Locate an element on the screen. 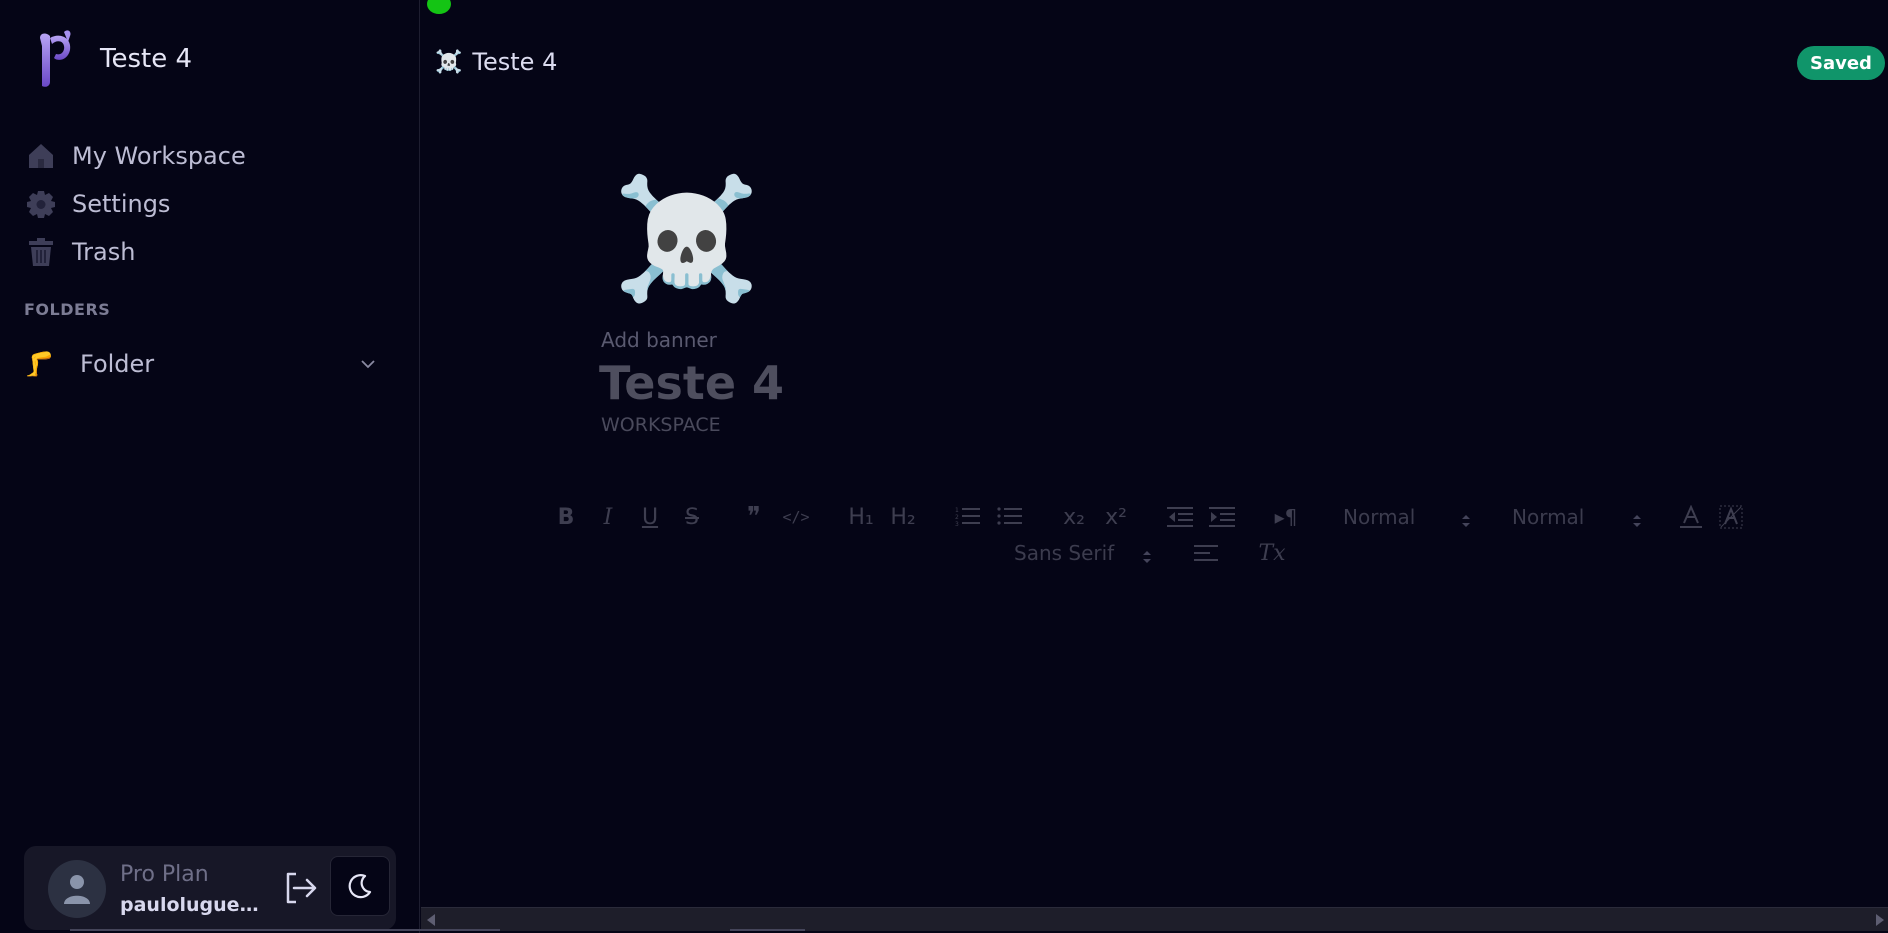 This screenshot has height=933, width=1888. underline-button: U is located at coordinates (650, 517).